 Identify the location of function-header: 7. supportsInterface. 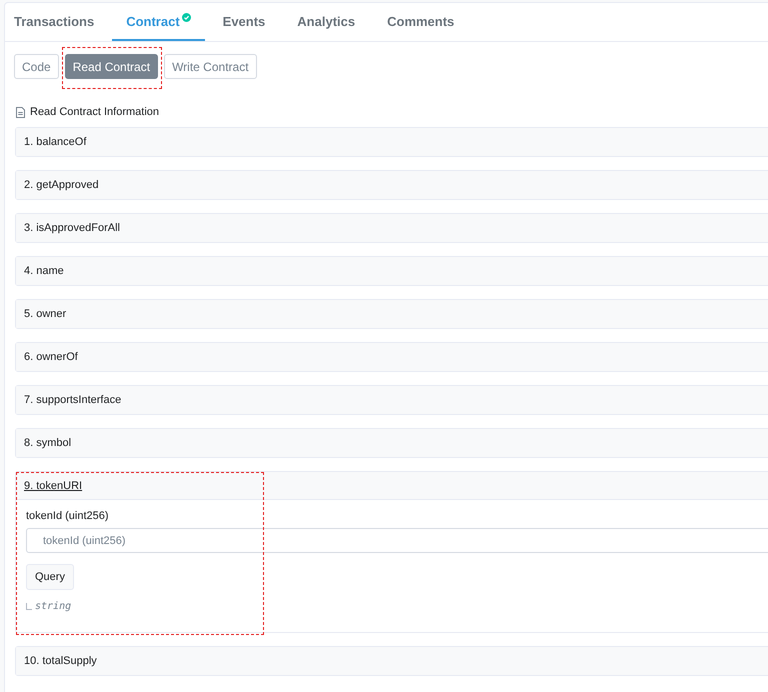
(392, 400).